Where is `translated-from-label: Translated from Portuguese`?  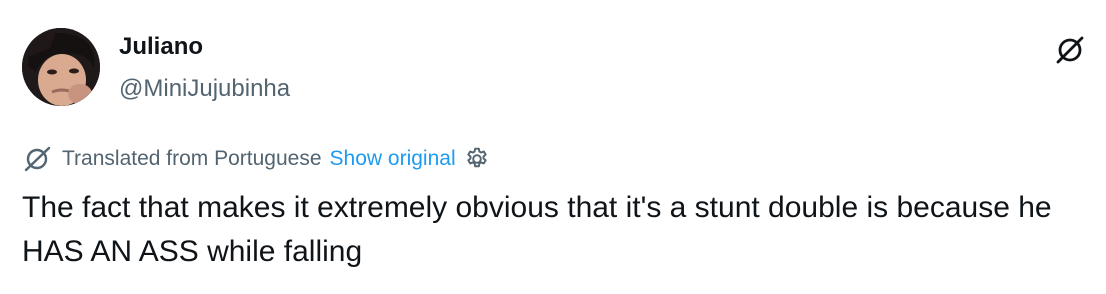 translated-from-label: Translated from Portuguese is located at coordinates (192, 158).